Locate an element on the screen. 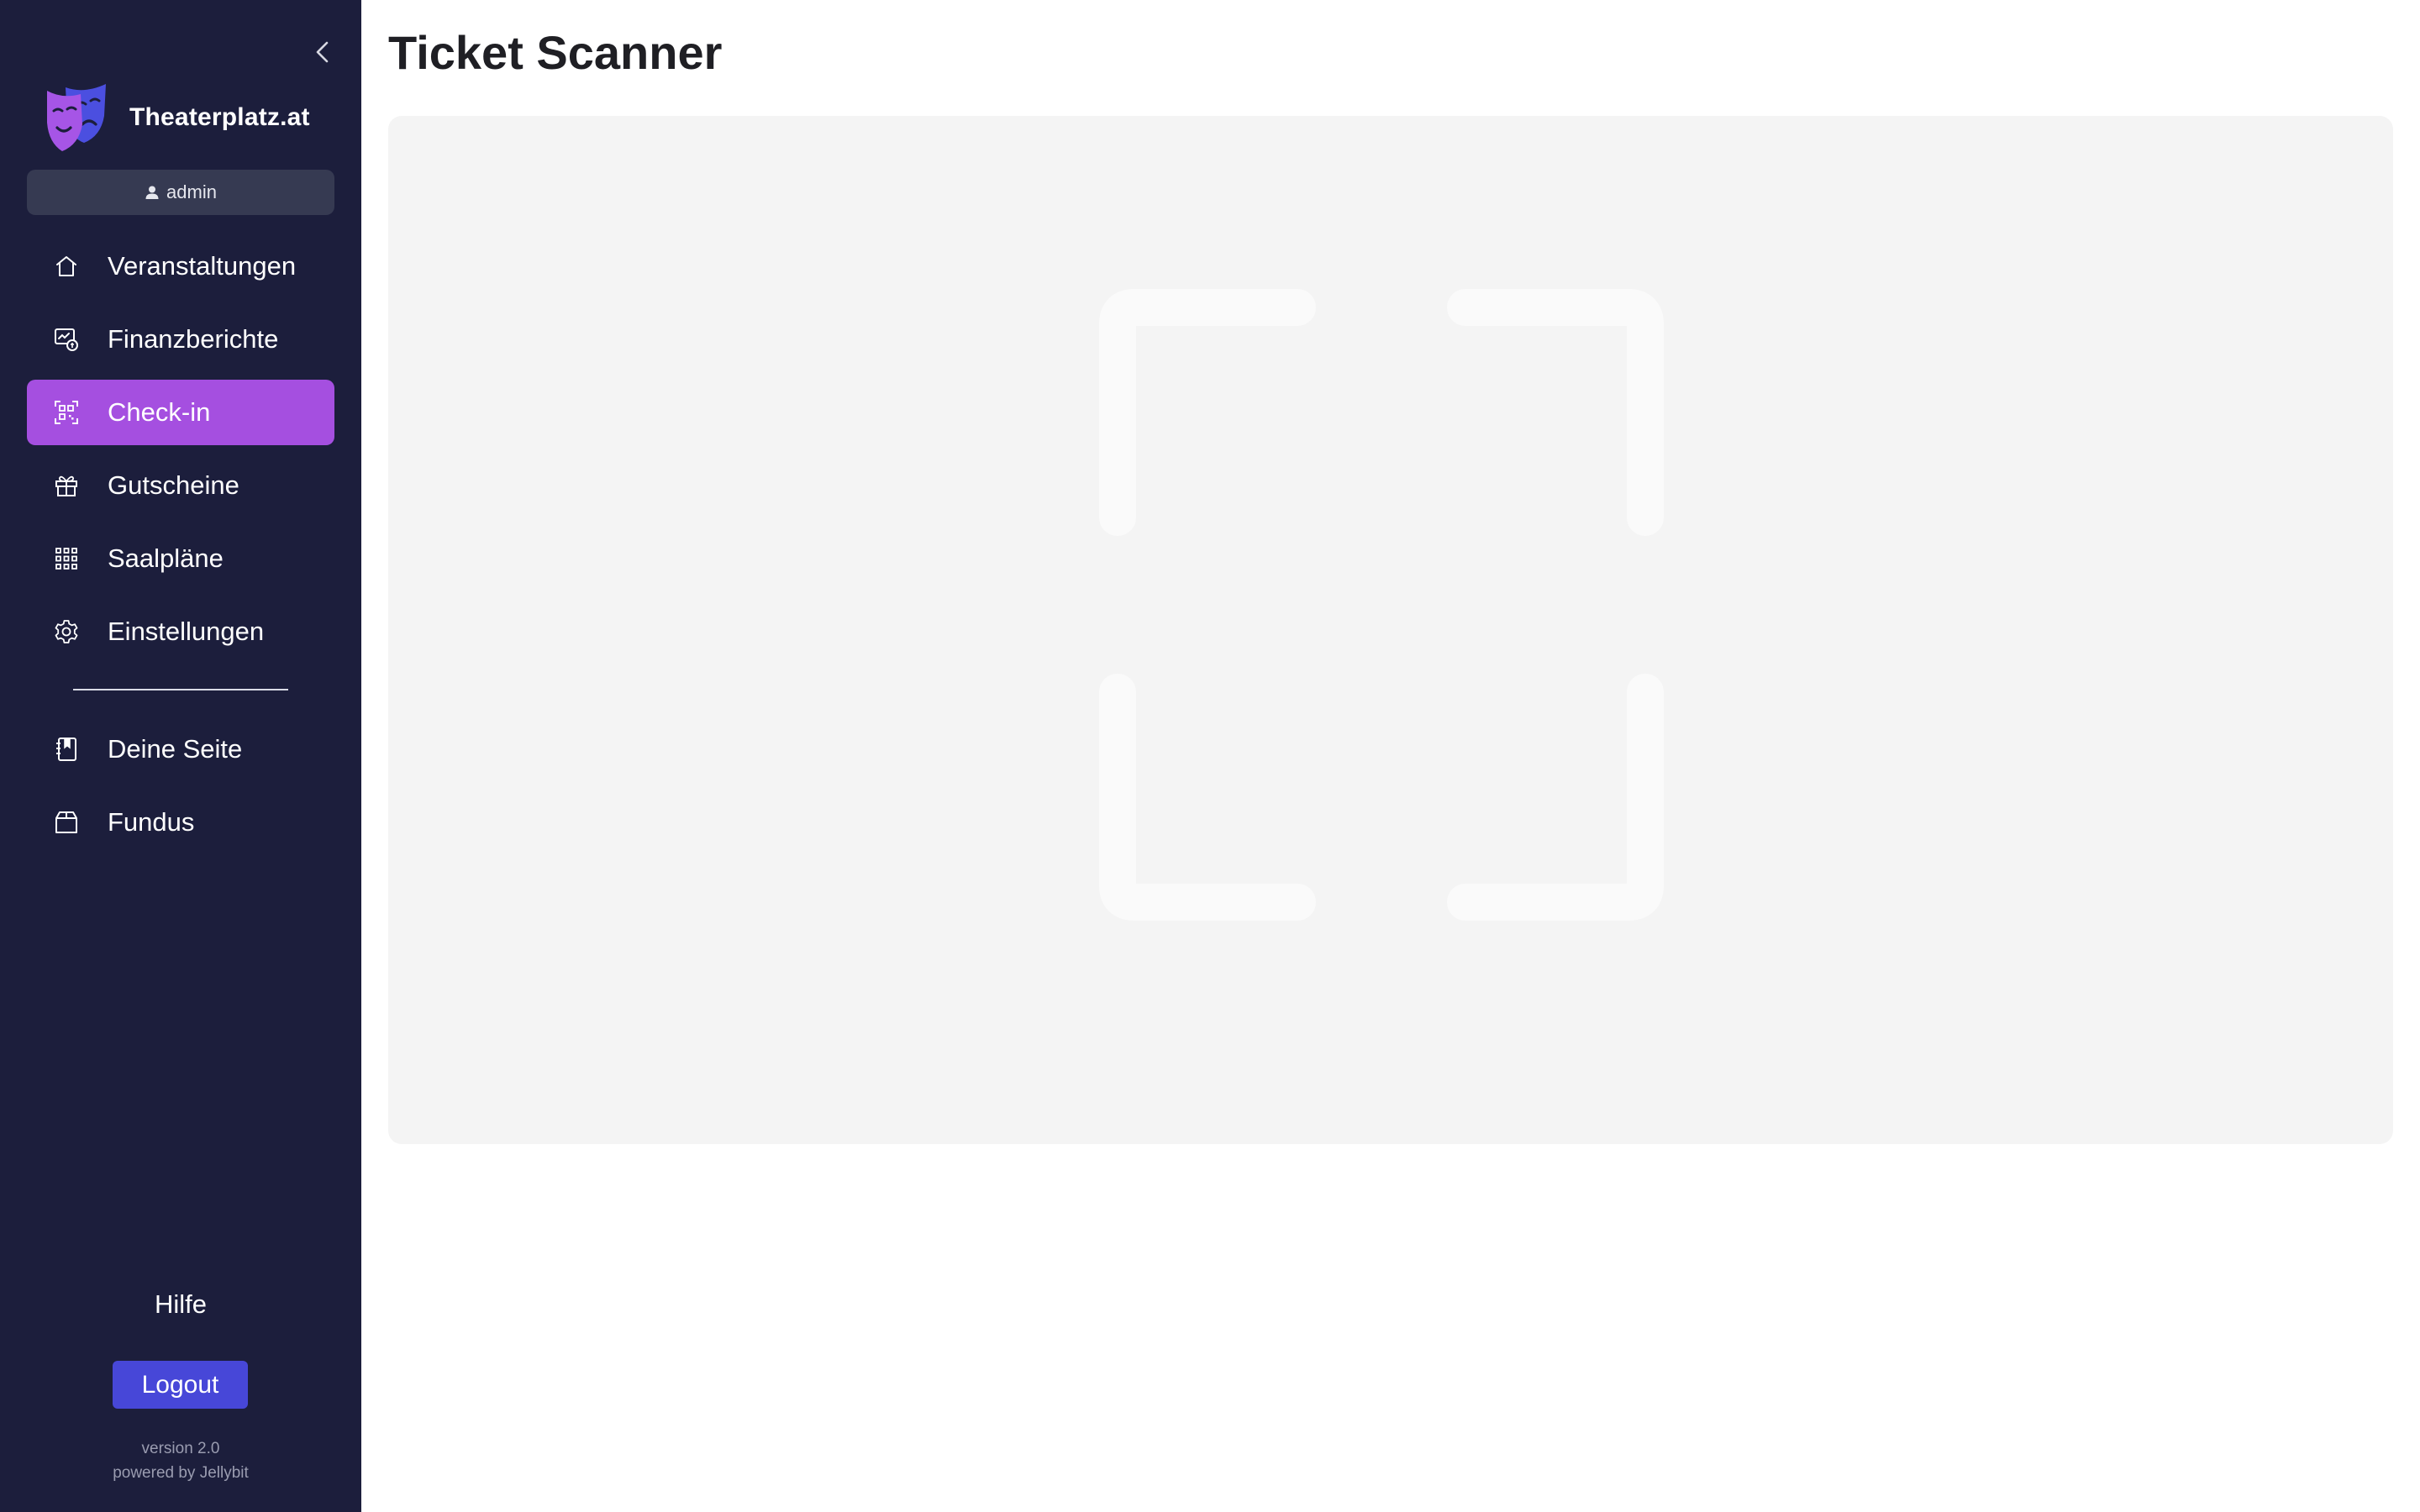 The width and height of the screenshot is (2420, 1512). nav-item-veranstaltungen: Veranstaltungen is located at coordinates (180, 266).